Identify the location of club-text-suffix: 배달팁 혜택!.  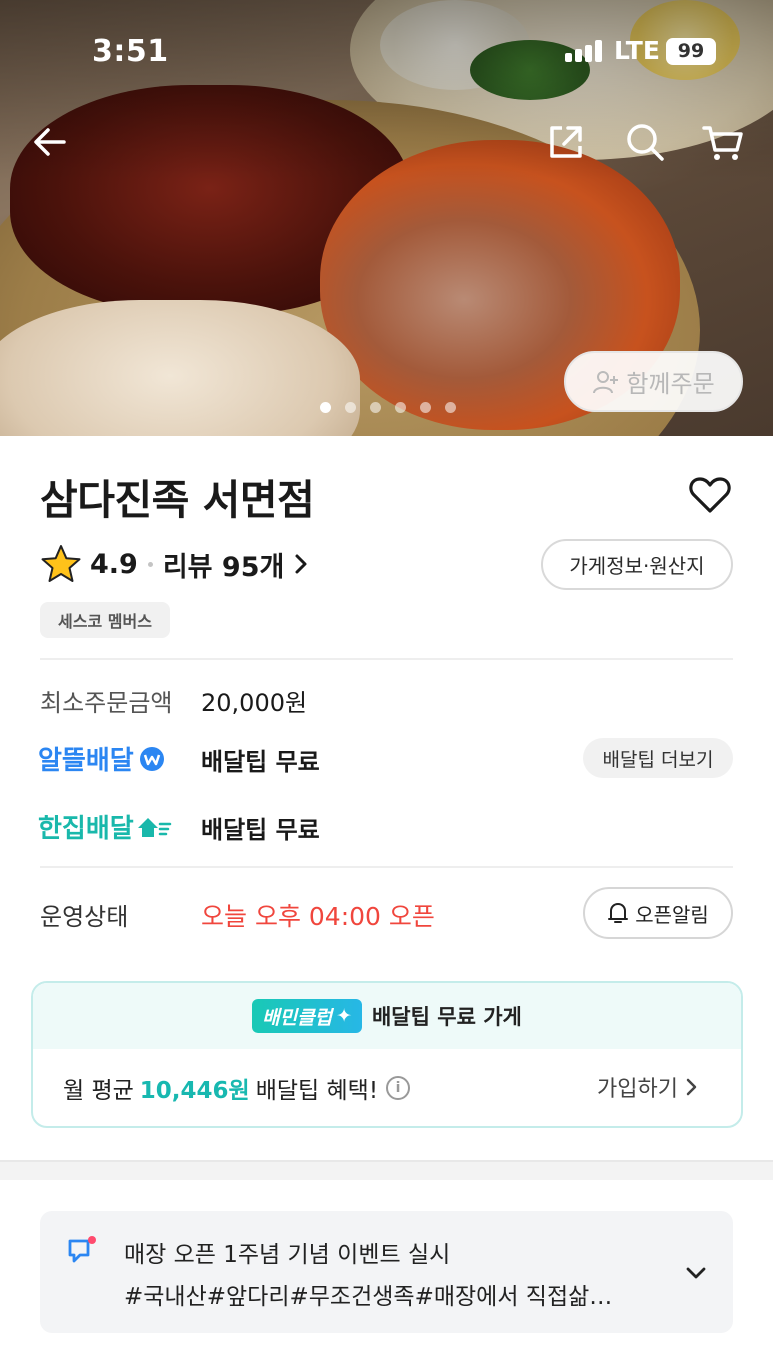
(317, 1091).